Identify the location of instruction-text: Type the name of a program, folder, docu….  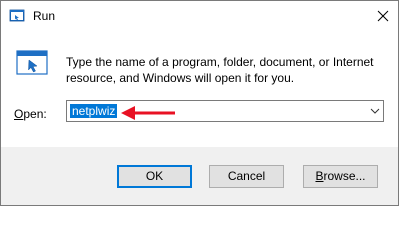
(220, 70).